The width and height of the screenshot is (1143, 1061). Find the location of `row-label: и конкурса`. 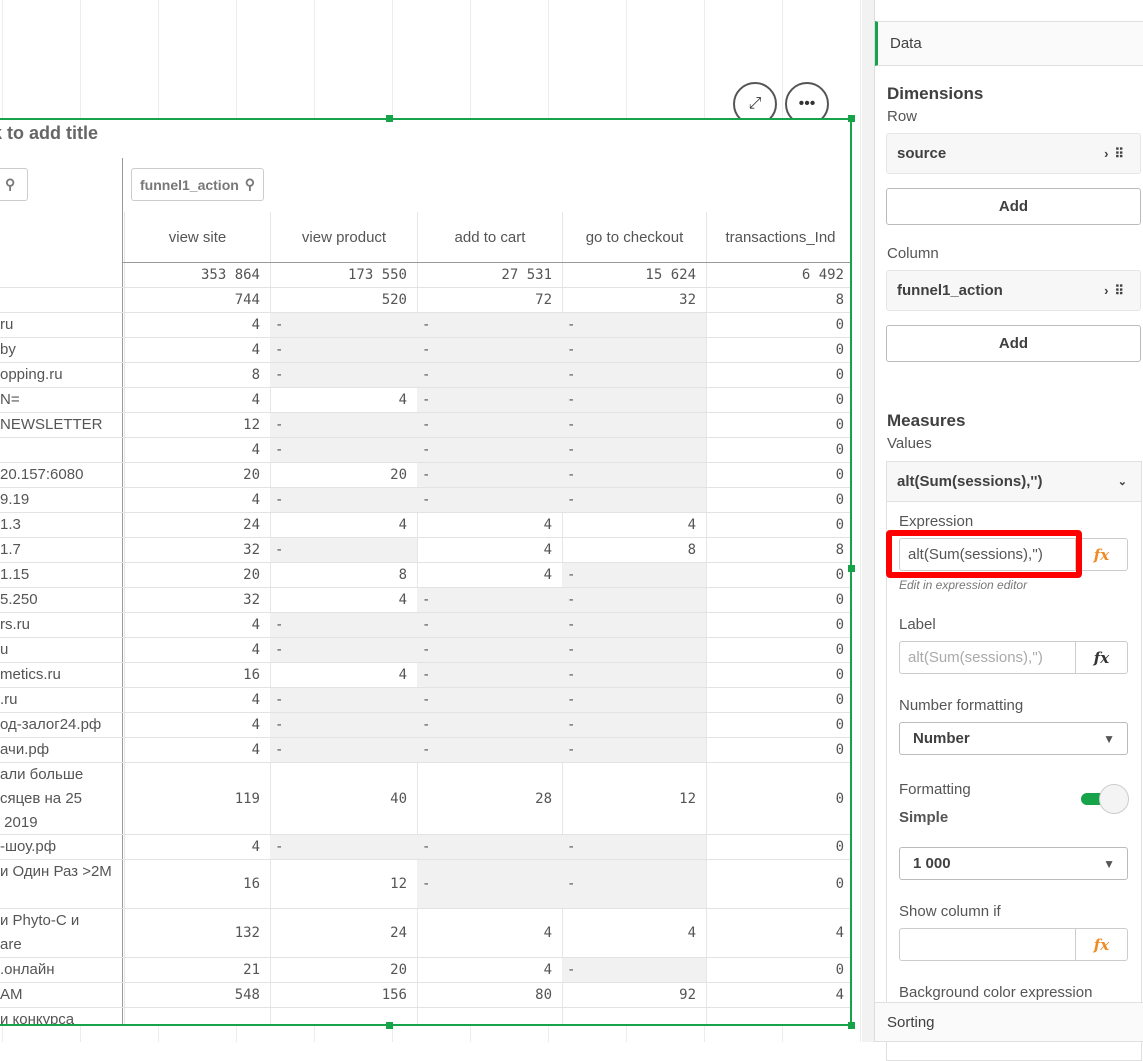

row-label: и конкурса is located at coordinates (60, 1016).